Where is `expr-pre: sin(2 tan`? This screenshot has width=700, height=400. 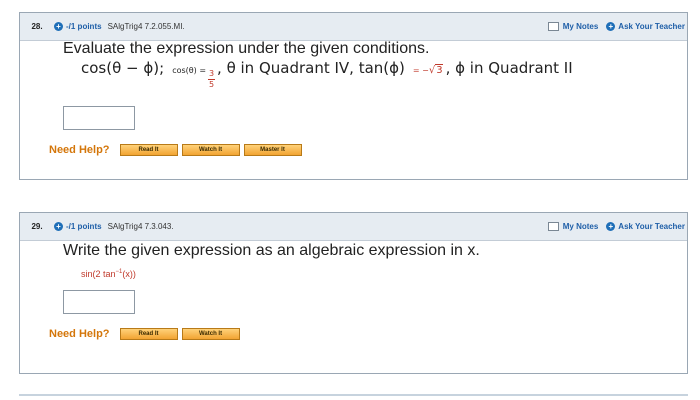 expr-pre: sin(2 tan is located at coordinates (98, 274).